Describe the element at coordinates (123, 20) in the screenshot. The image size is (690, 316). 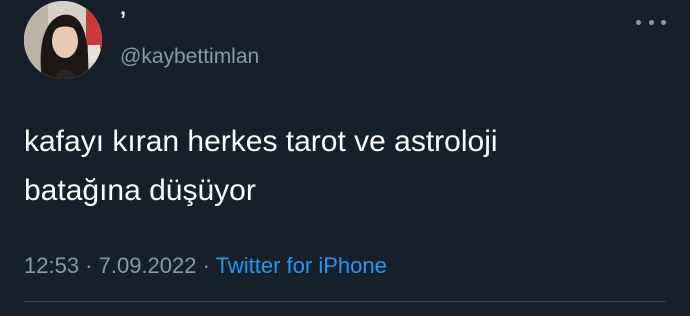
I see `display-name: ’` at that location.